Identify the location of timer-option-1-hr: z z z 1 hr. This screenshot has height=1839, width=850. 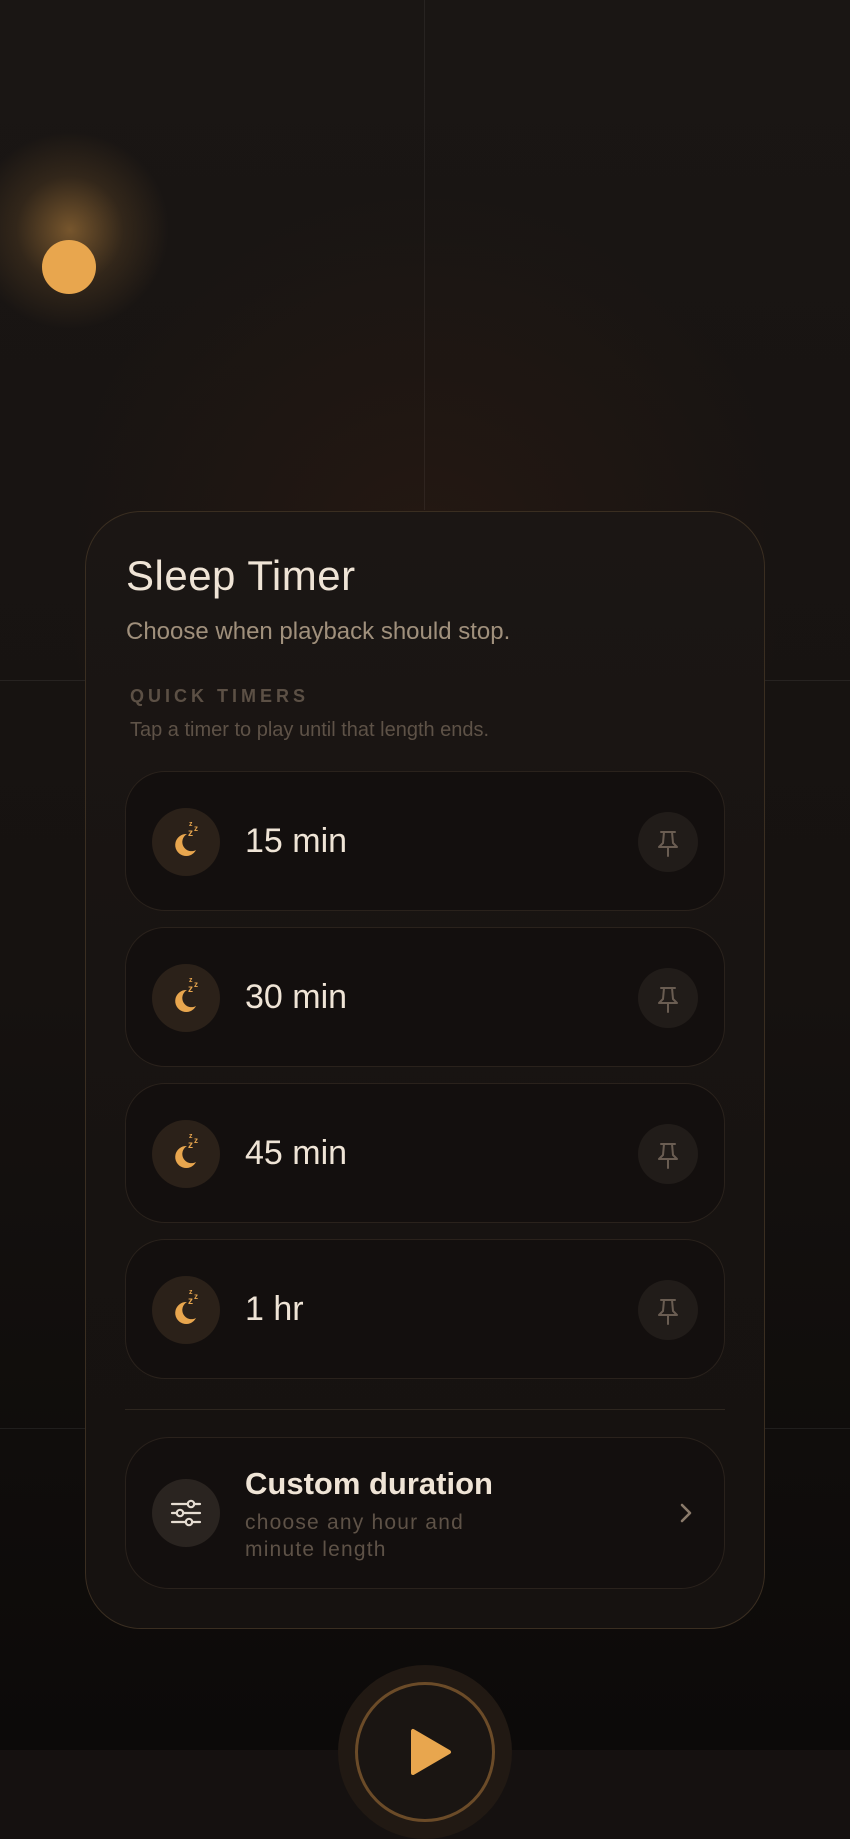
(425, 1309).